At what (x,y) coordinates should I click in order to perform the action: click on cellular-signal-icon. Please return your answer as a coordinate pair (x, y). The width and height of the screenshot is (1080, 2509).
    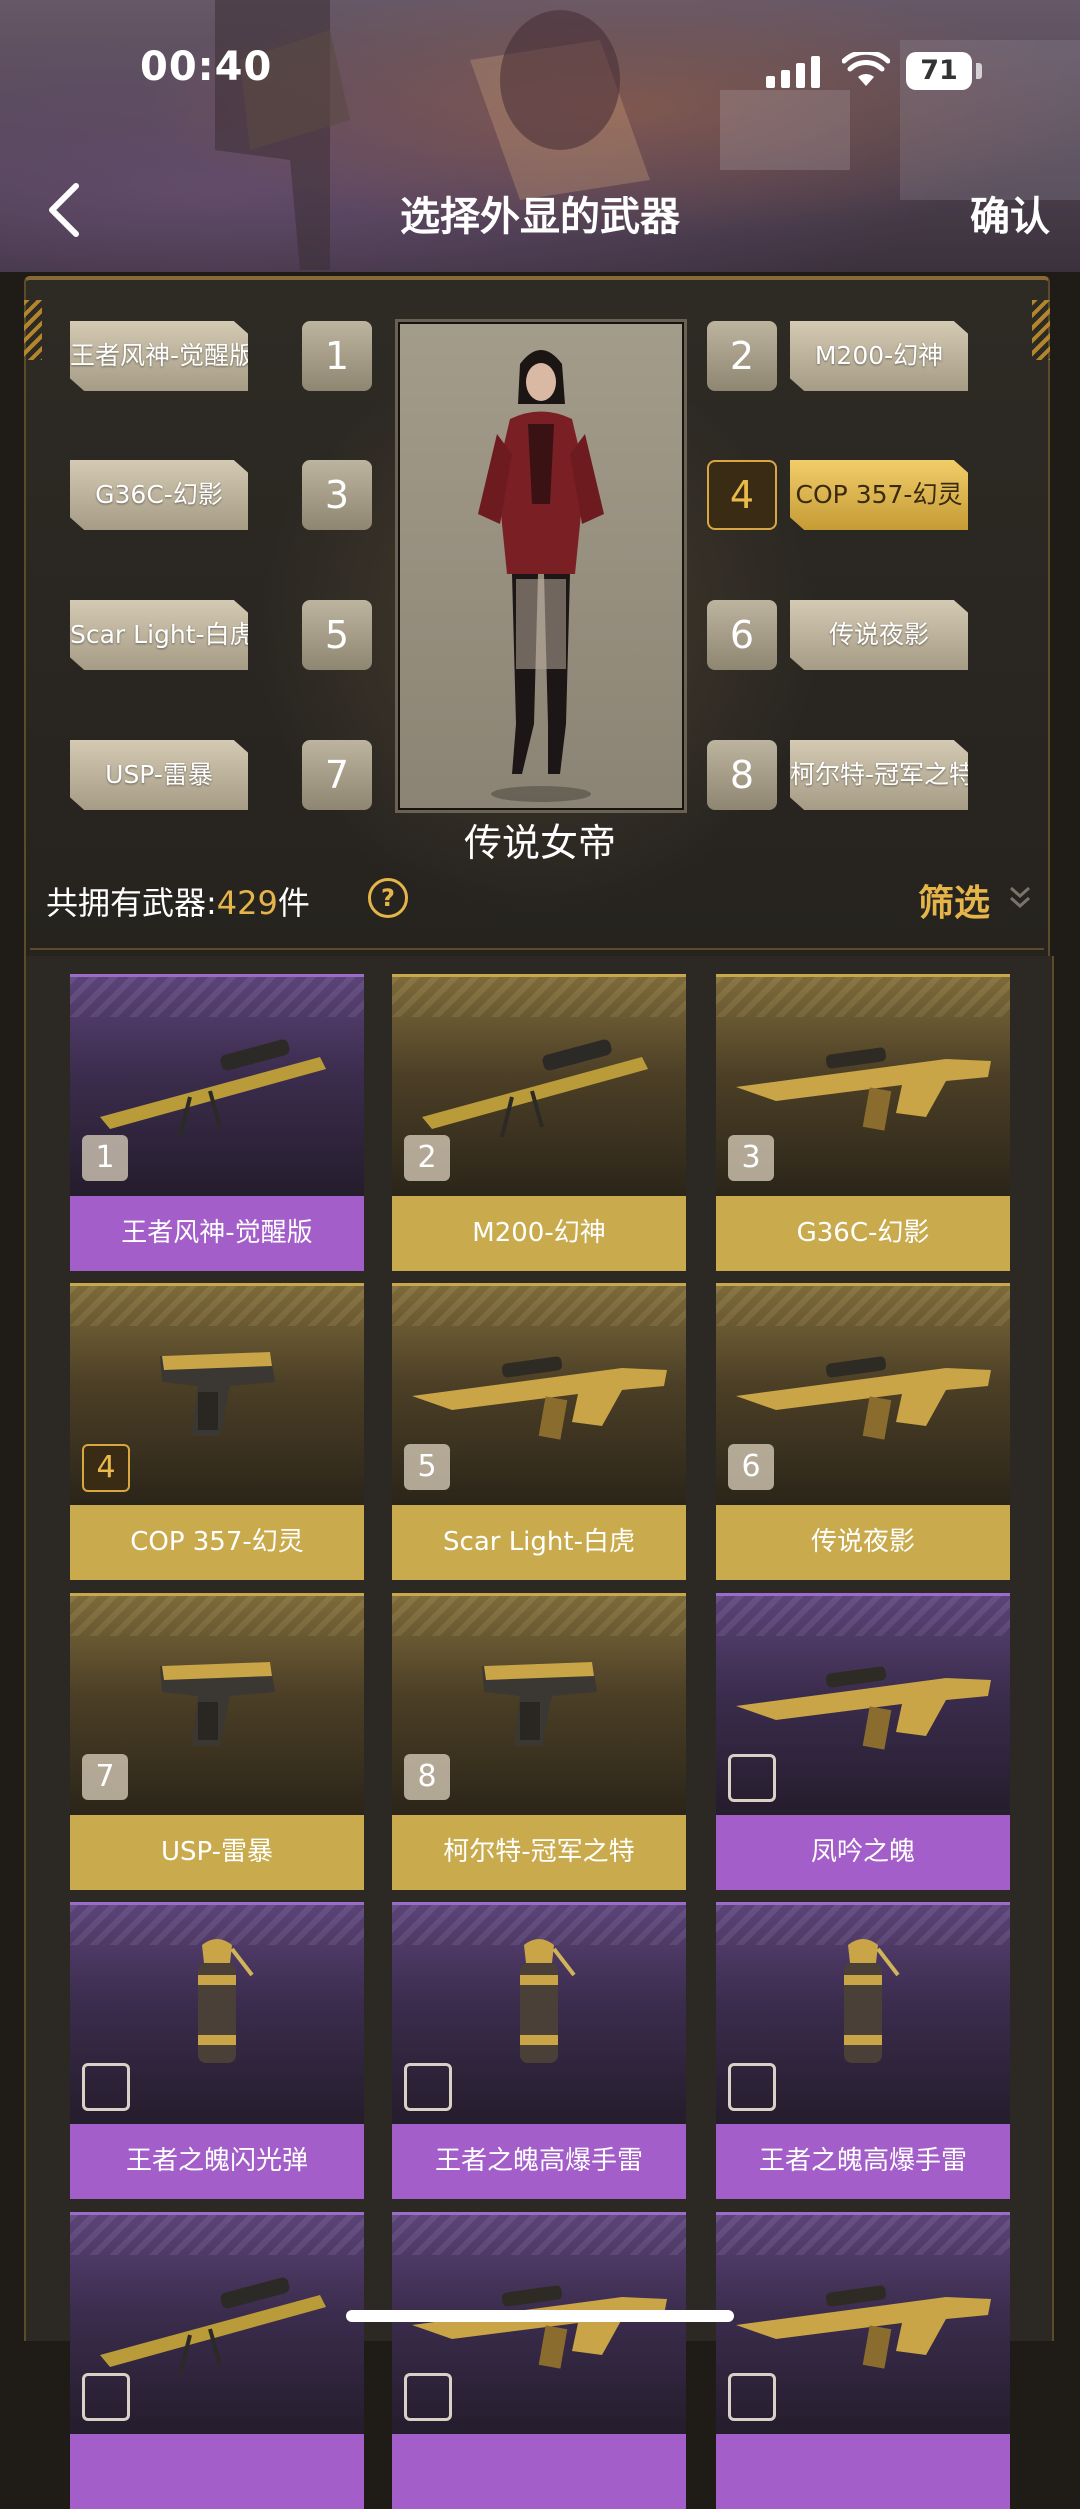
    Looking at the image, I should click on (794, 72).